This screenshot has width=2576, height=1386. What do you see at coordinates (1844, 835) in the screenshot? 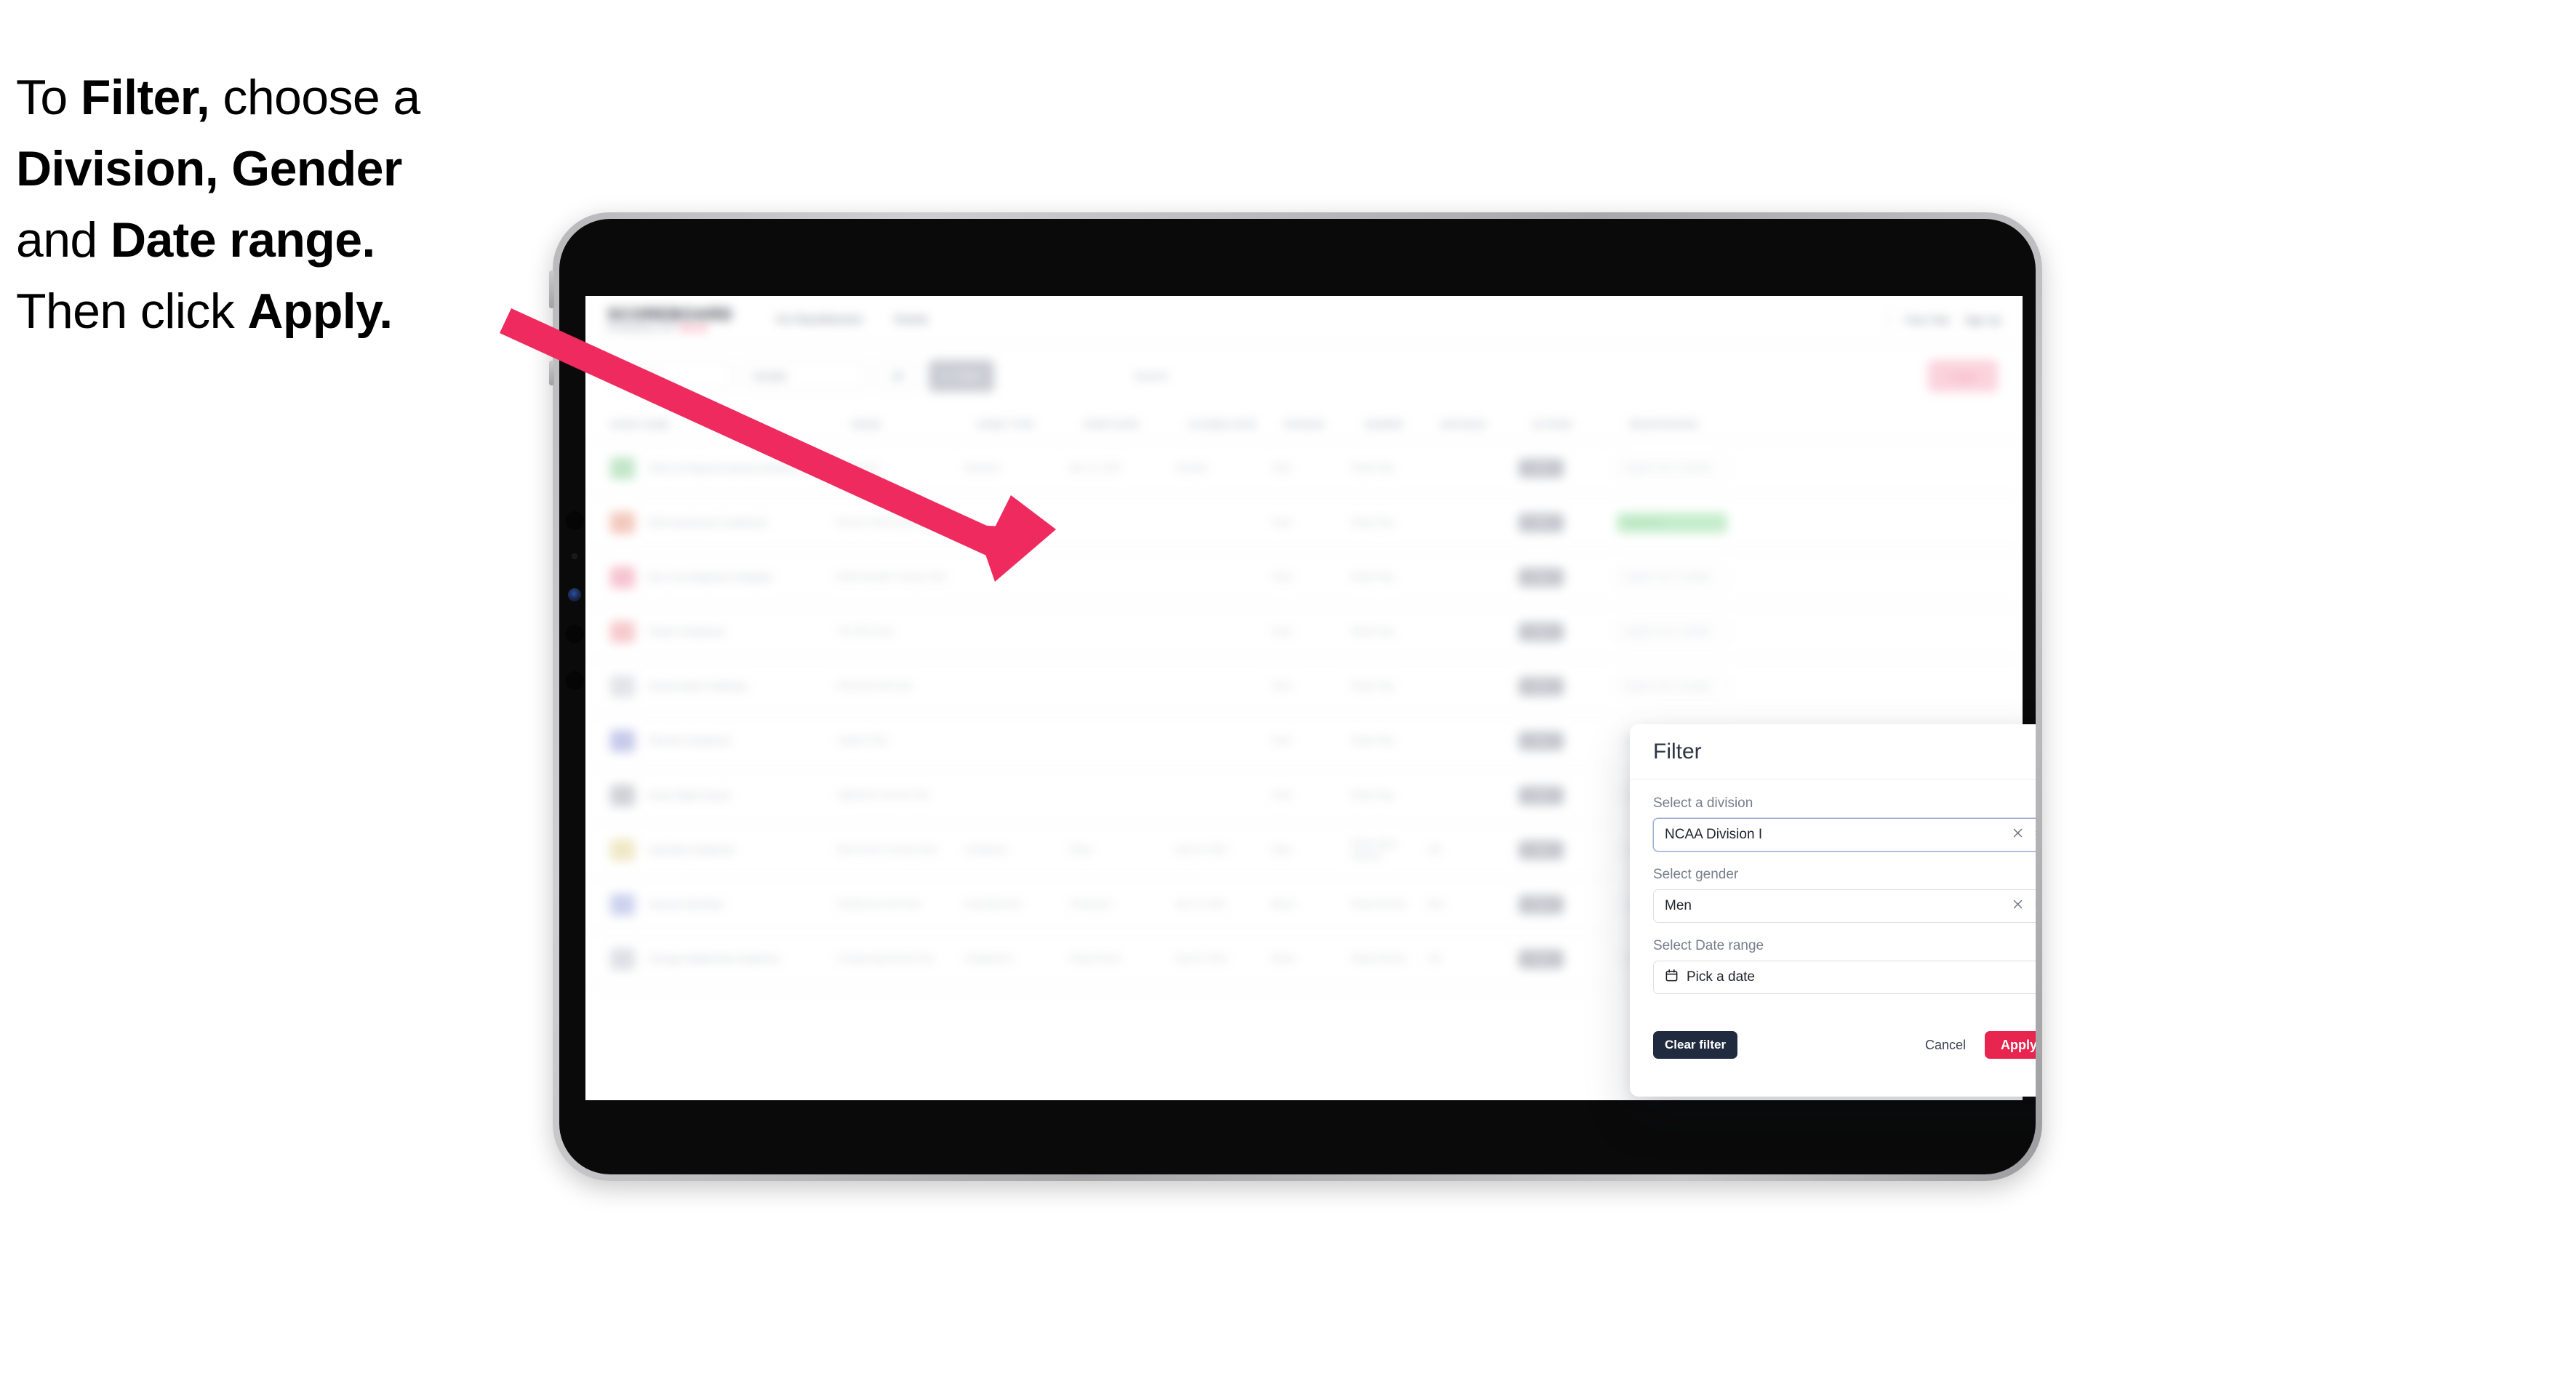
I see `division-select: NCAA Division I` at bounding box center [1844, 835].